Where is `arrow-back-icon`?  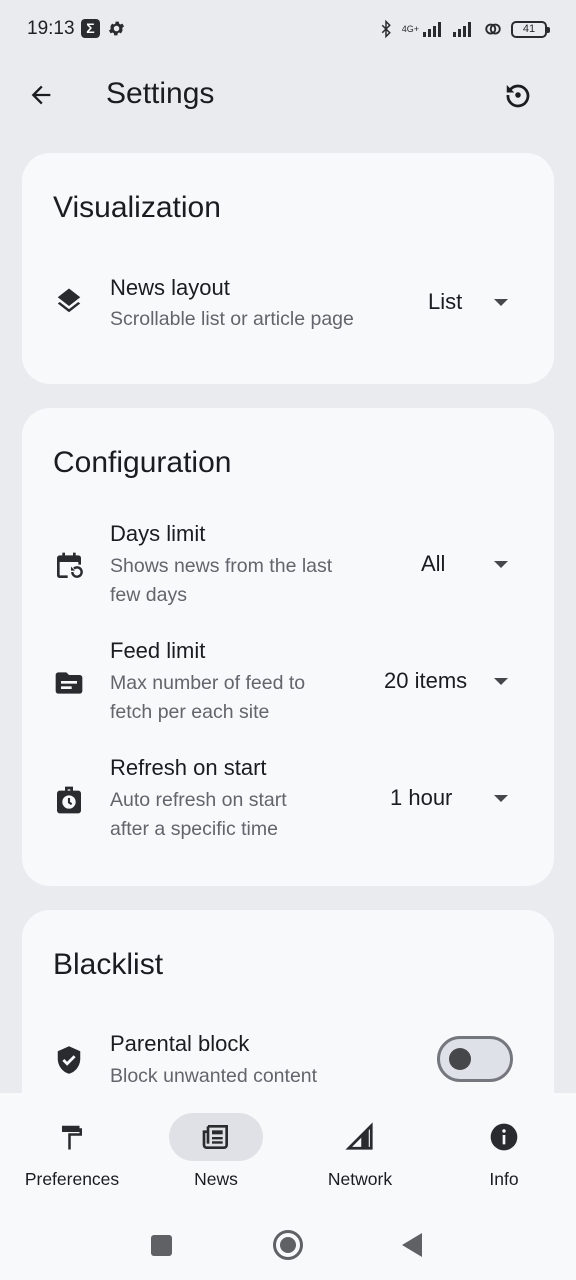 arrow-back-icon is located at coordinates (41, 95).